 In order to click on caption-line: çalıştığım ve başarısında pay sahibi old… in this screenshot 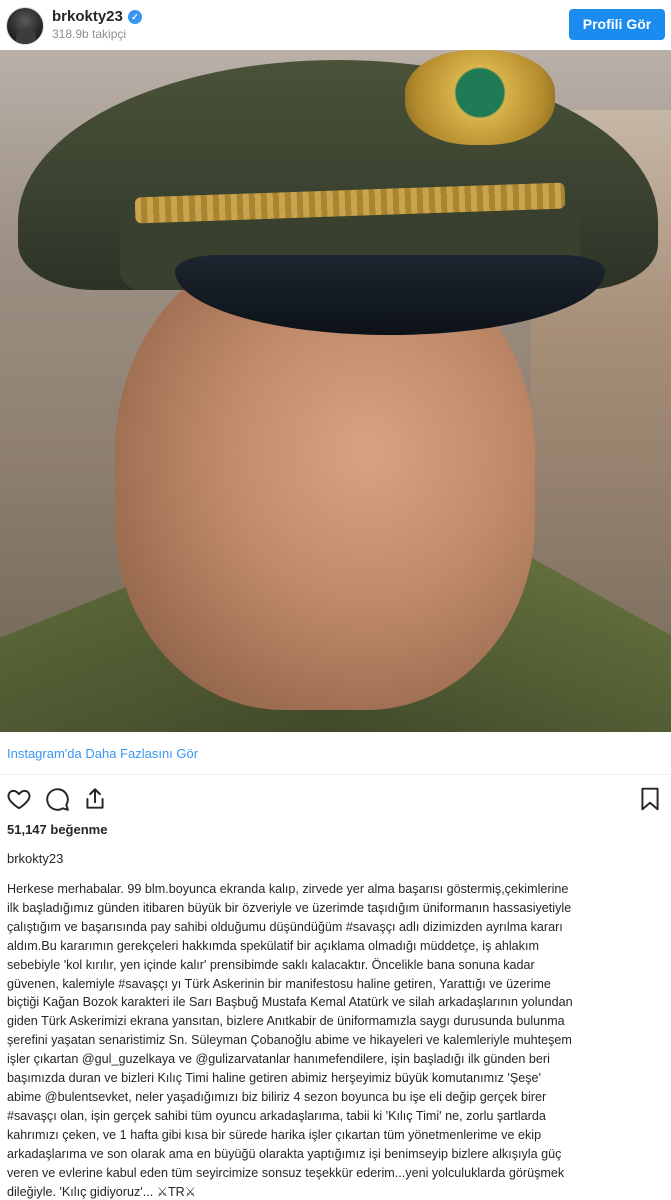, I will do `click(285, 926)`.